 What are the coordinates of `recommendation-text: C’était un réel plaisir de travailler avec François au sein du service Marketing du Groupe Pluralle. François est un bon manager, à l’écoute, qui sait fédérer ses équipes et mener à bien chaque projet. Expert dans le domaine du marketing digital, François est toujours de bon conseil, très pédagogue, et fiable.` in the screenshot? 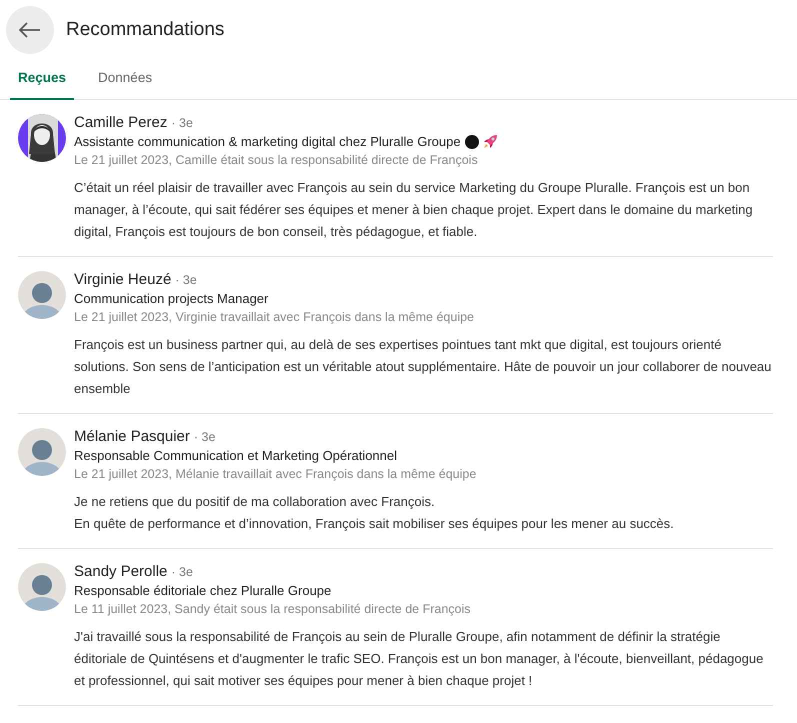 It's located at (414, 210).